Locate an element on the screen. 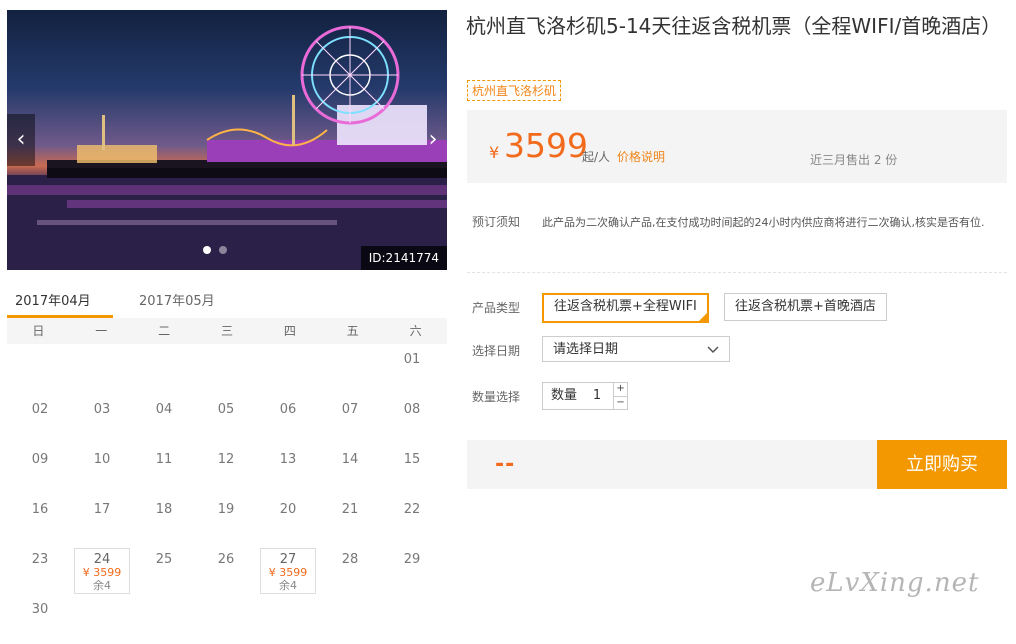 Image resolution: width=1016 pixels, height=644 pixels. gallery-next-button: › is located at coordinates (433, 140).